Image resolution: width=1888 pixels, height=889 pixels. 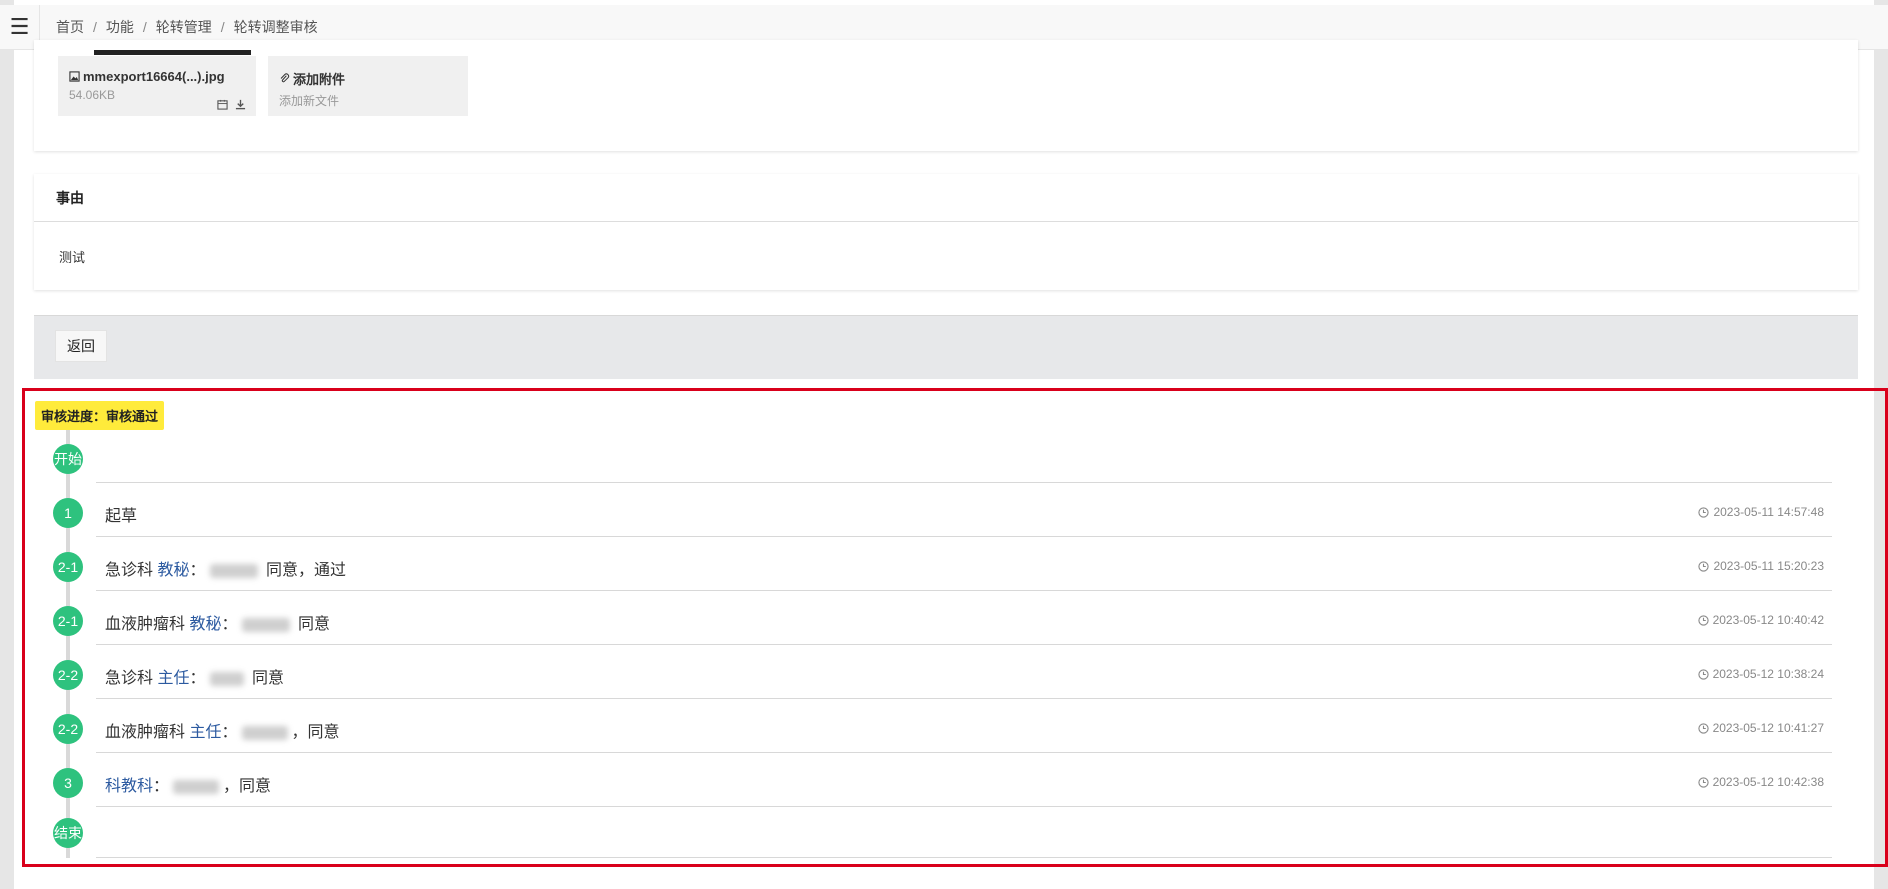 What do you see at coordinates (7, 444) in the screenshot?
I see `left-gutter` at bounding box center [7, 444].